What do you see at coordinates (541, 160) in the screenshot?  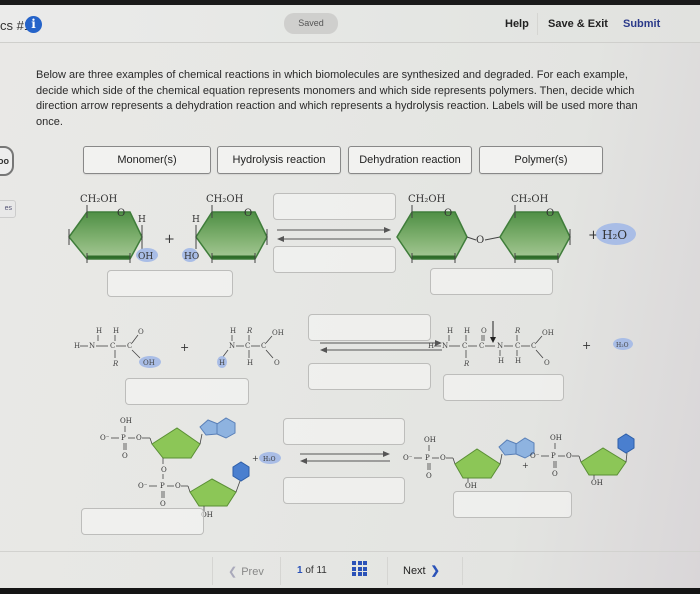 I see `label-polymers: Polymer(s)` at bounding box center [541, 160].